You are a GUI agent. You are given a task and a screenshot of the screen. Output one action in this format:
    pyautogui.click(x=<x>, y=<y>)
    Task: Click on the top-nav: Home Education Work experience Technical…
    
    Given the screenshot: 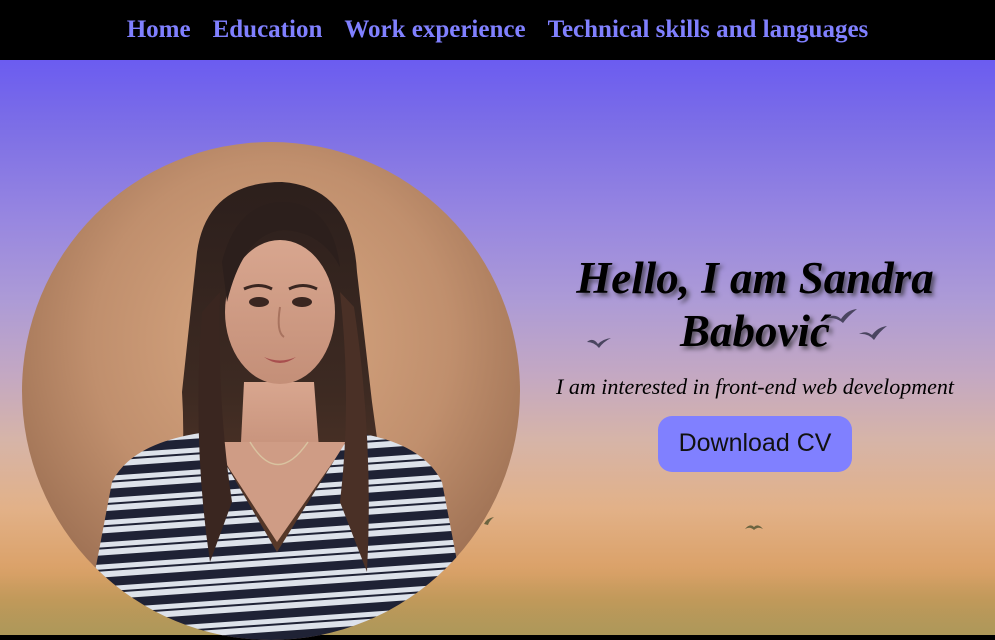 What is the action you would take?
    pyautogui.click(x=497, y=30)
    